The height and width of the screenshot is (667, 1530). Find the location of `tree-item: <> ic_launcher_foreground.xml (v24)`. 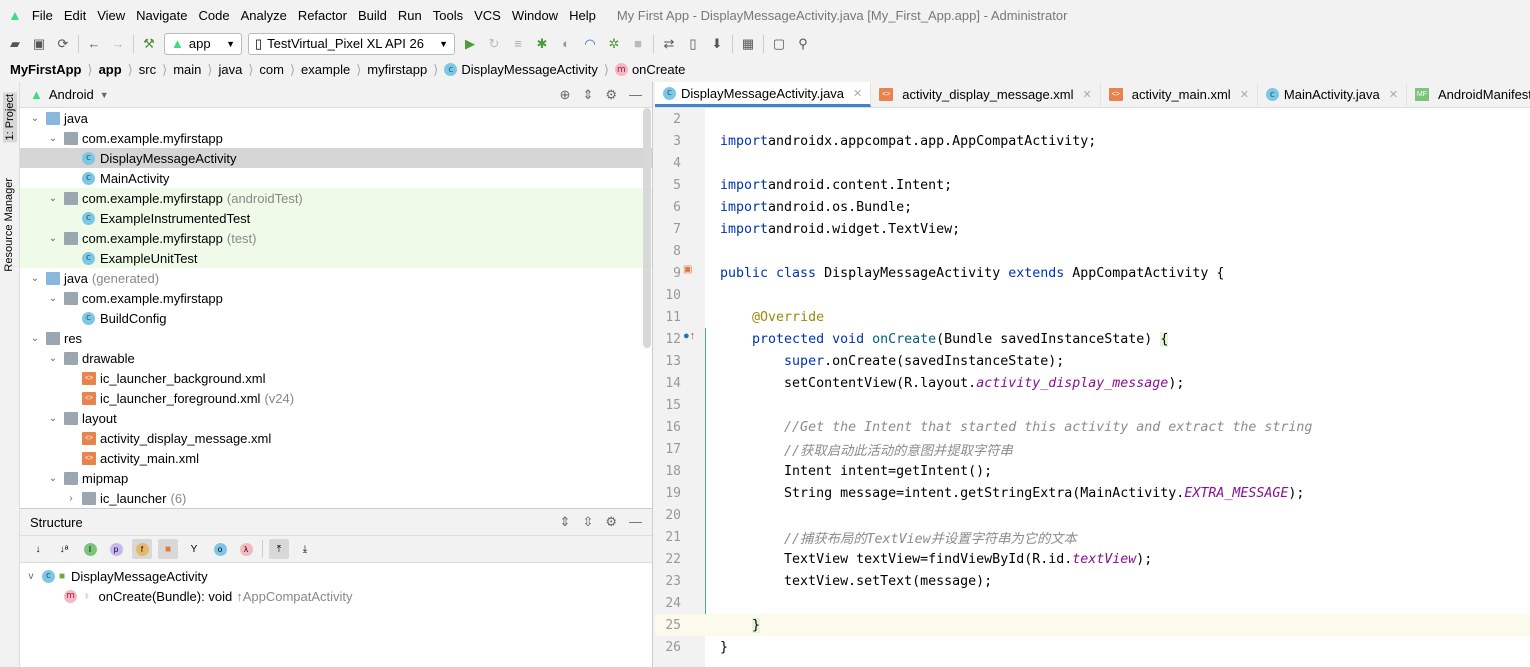

tree-item: <> ic_launcher_foreground.xml (v24) is located at coordinates (336, 398).